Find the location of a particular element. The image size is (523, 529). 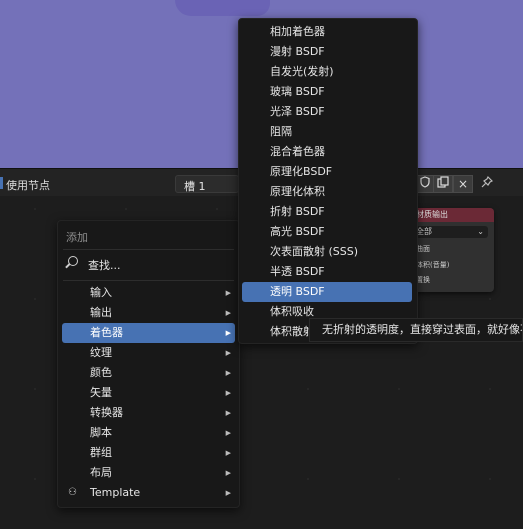

shader-item-holdout: 阻隔 is located at coordinates (327, 132).